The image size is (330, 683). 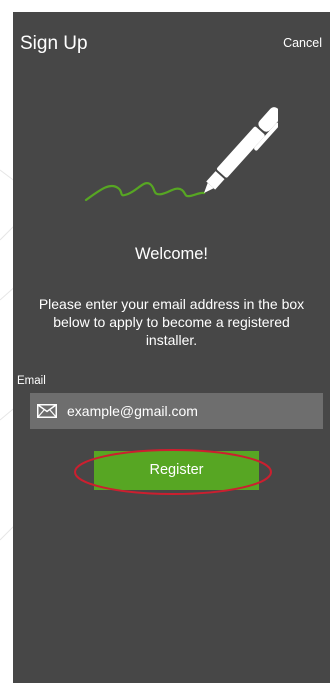 What do you see at coordinates (171, 42) in the screenshot?
I see `header: Sign Up Cancel` at bounding box center [171, 42].